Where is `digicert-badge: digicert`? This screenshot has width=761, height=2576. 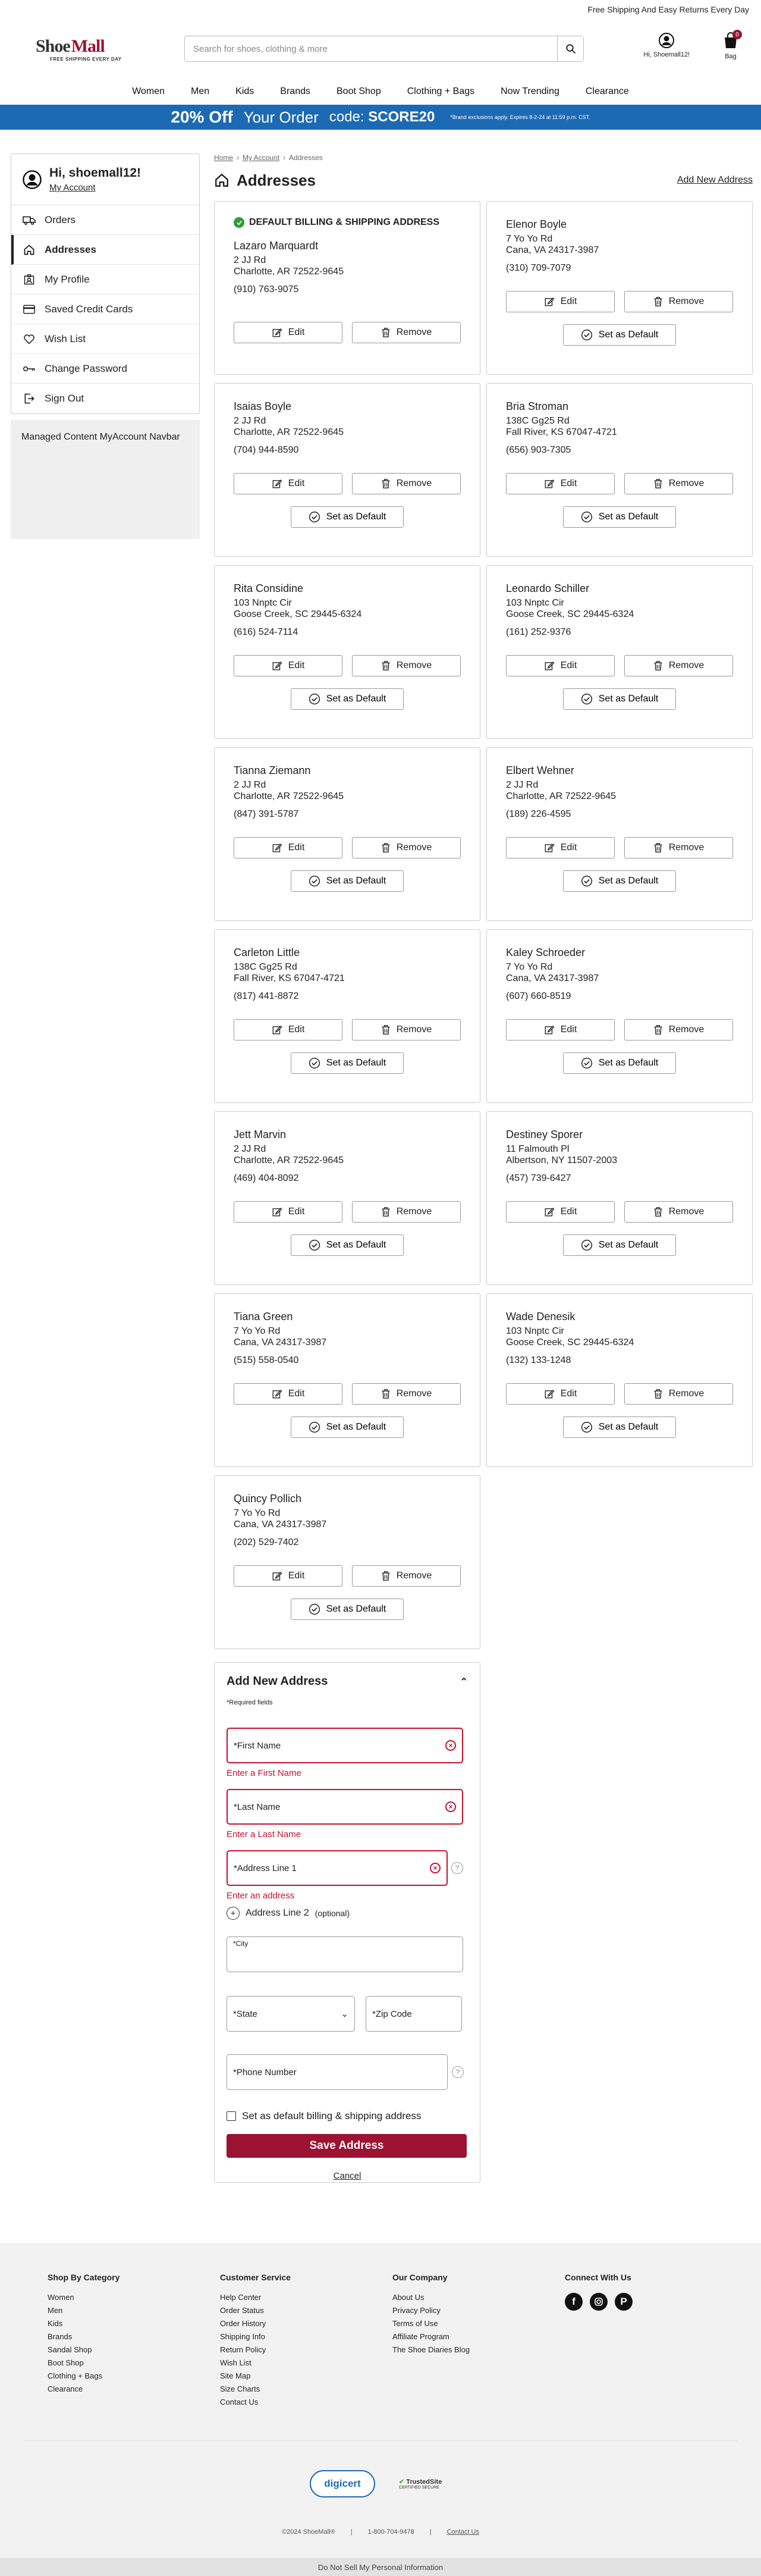
digicert-badge: digicert is located at coordinates (342, 2483).